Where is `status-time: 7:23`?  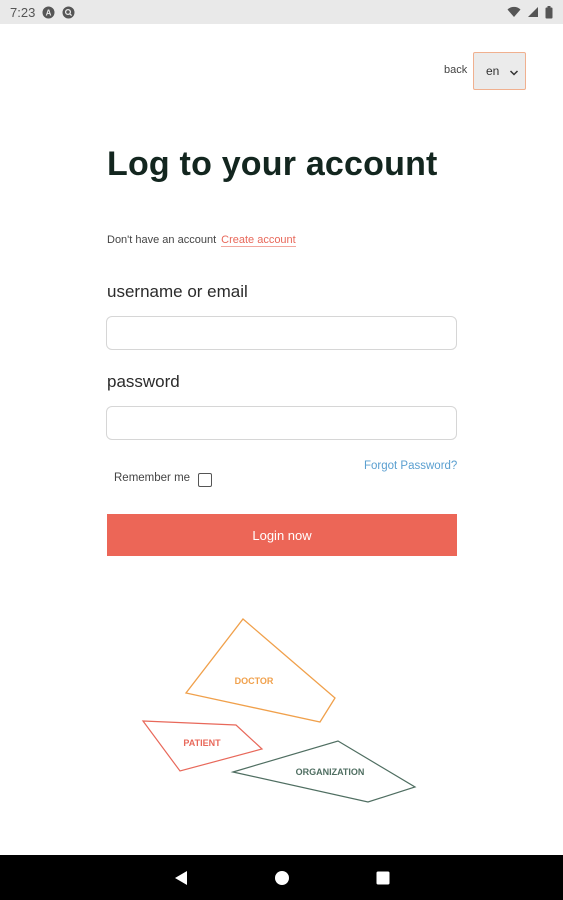
status-time: 7:23 is located at coordinates (23, 12).